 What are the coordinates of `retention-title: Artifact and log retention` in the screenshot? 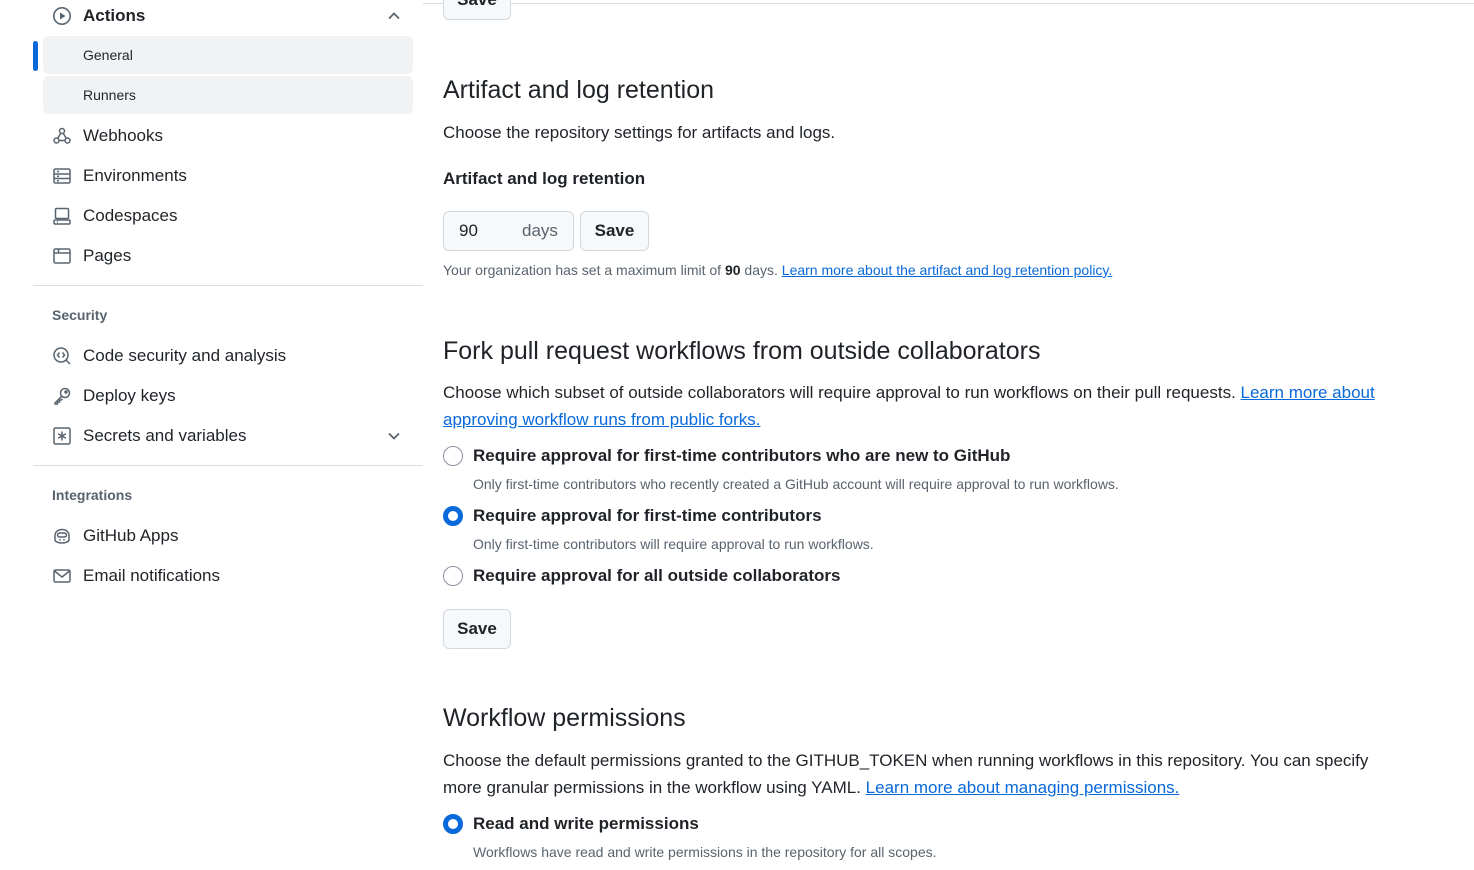 It's located at (578, 90).